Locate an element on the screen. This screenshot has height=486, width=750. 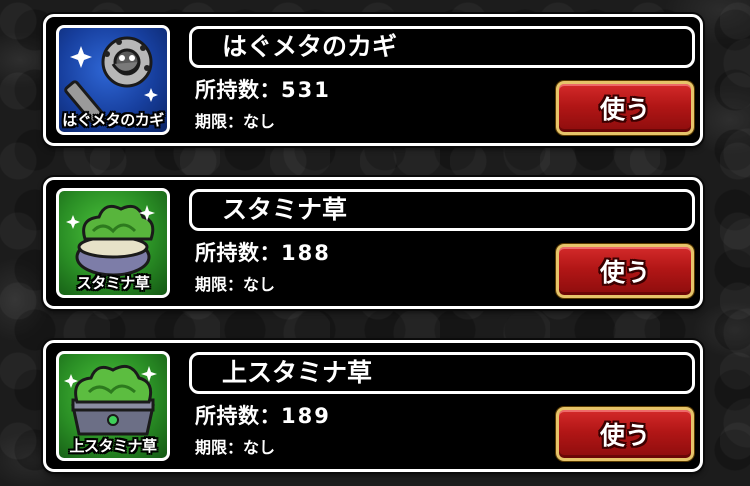
item-icon-caption: スタミナ草 is located at coordinates (113, 283).